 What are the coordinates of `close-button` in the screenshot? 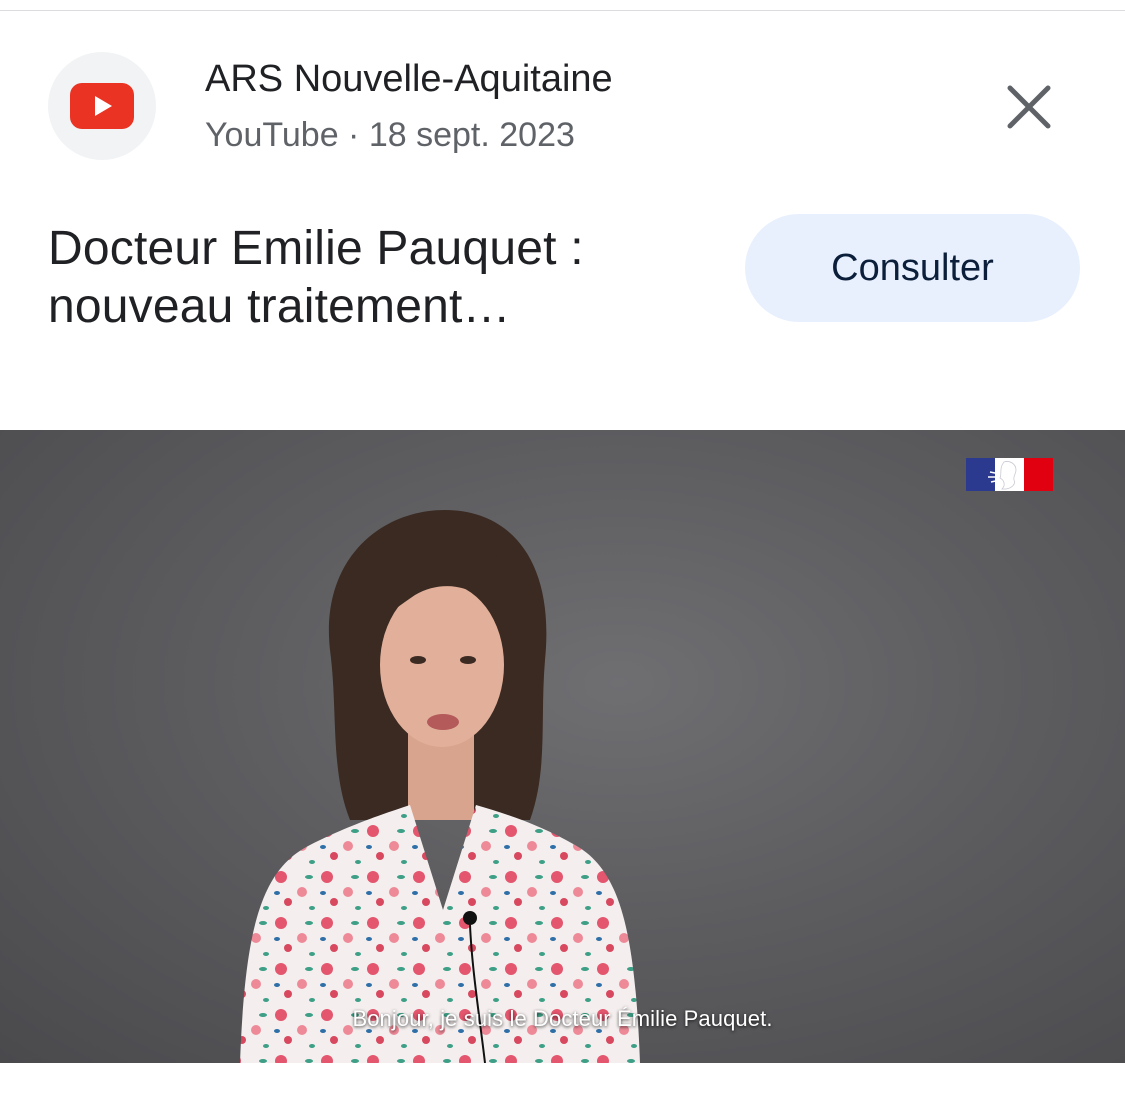 It's located at (1029, 107).